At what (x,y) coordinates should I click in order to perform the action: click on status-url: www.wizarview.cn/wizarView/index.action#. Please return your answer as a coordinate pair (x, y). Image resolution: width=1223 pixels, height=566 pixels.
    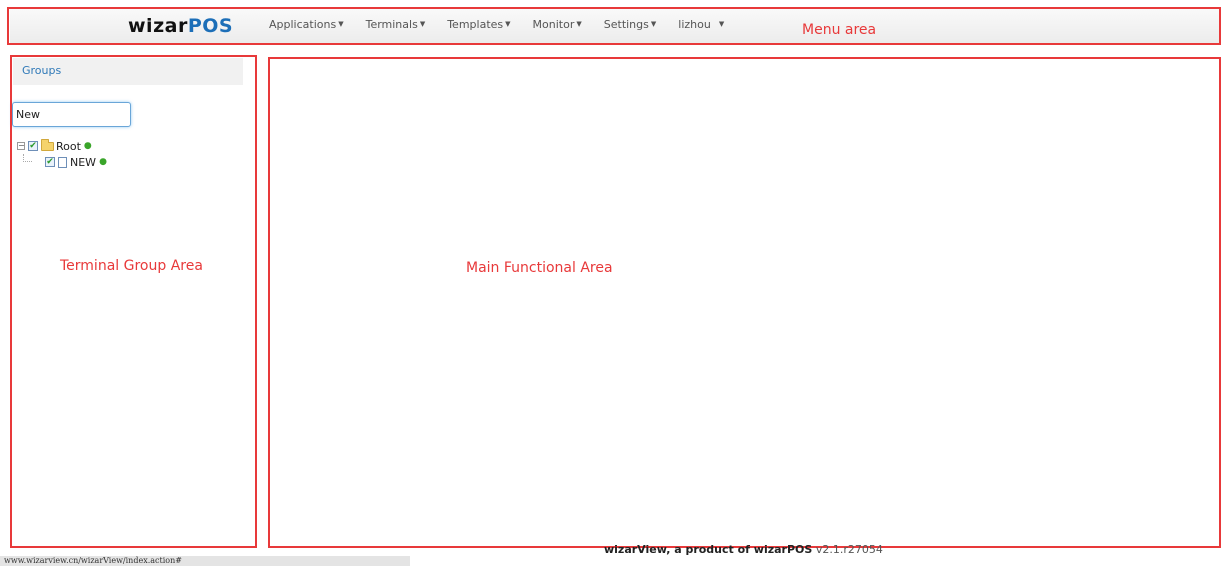
    Looking at the image, I should click on (93, 560).